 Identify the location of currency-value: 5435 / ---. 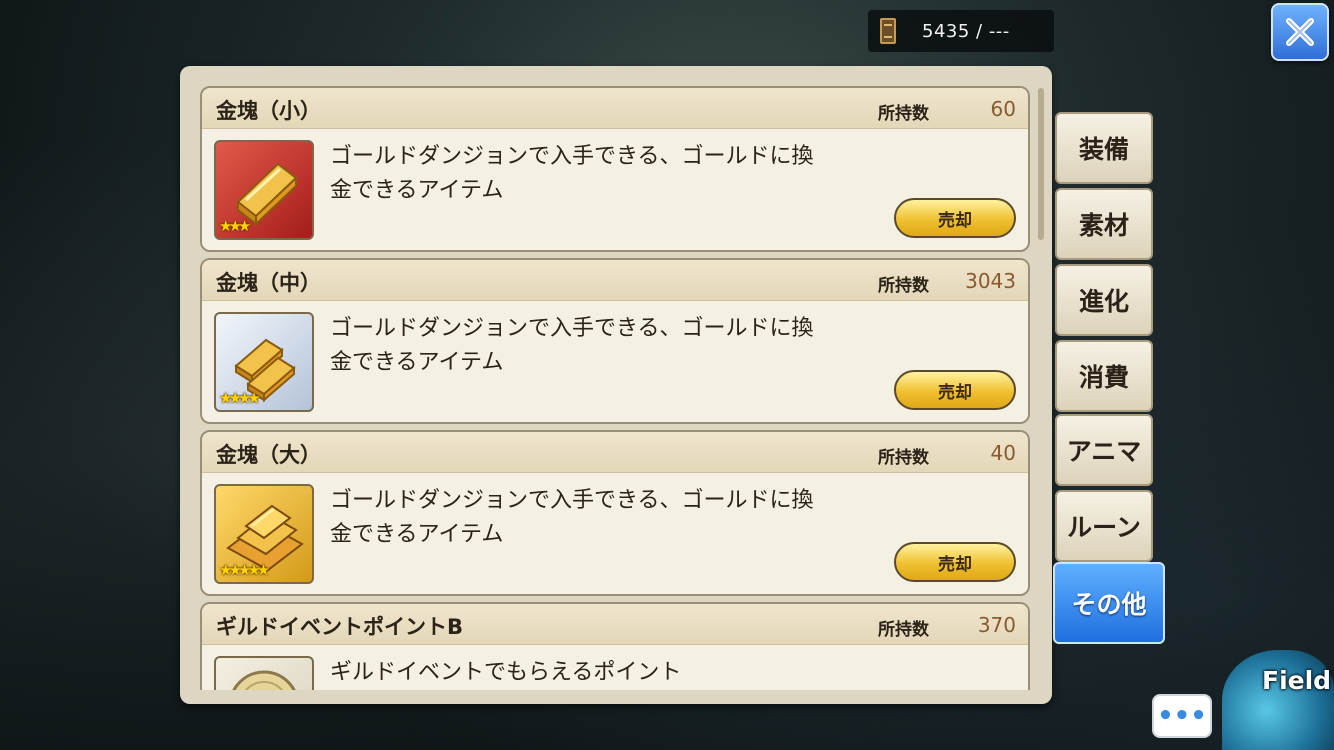
(966, 31).